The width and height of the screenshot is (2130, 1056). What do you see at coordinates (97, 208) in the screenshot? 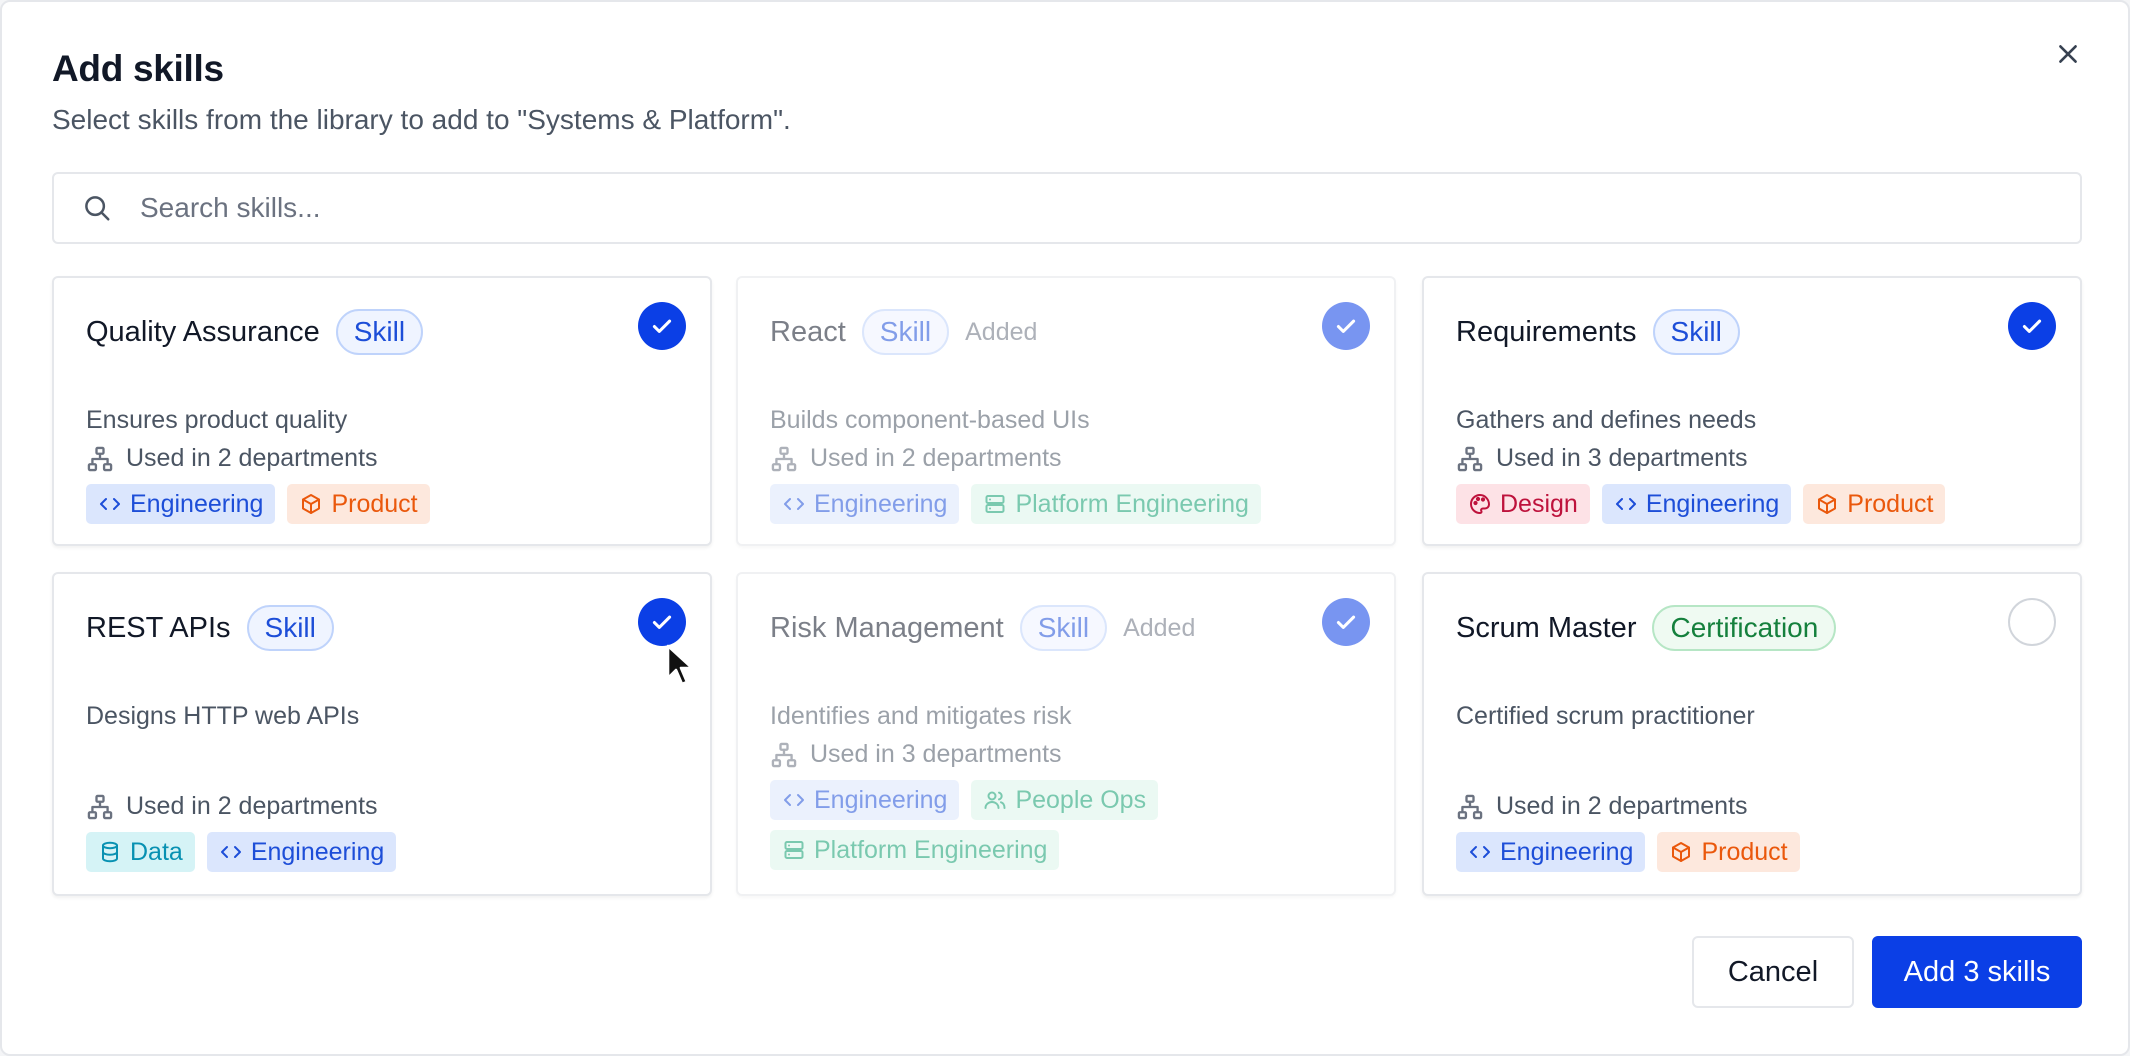
I see `search-icon` at bounding box center [97, 208].